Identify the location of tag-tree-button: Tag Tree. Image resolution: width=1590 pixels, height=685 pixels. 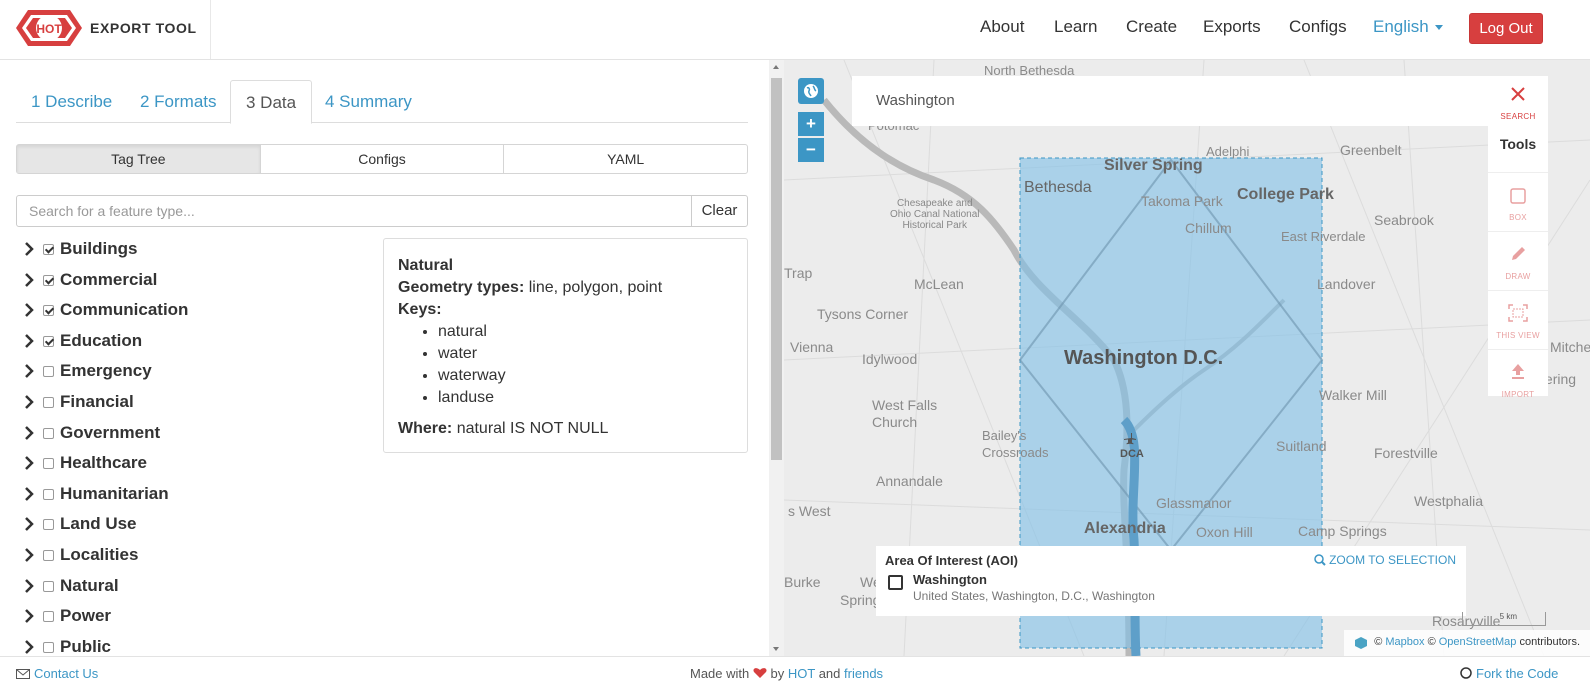
(139, 159).